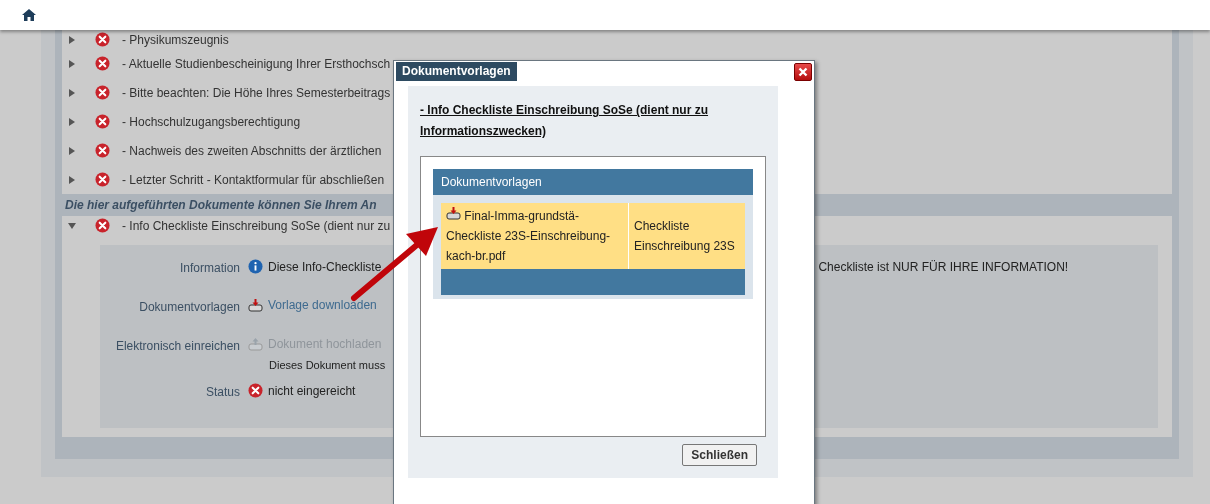 This screenshot has height=504, width=1210. I want to click on close-button, so click(803, 72).